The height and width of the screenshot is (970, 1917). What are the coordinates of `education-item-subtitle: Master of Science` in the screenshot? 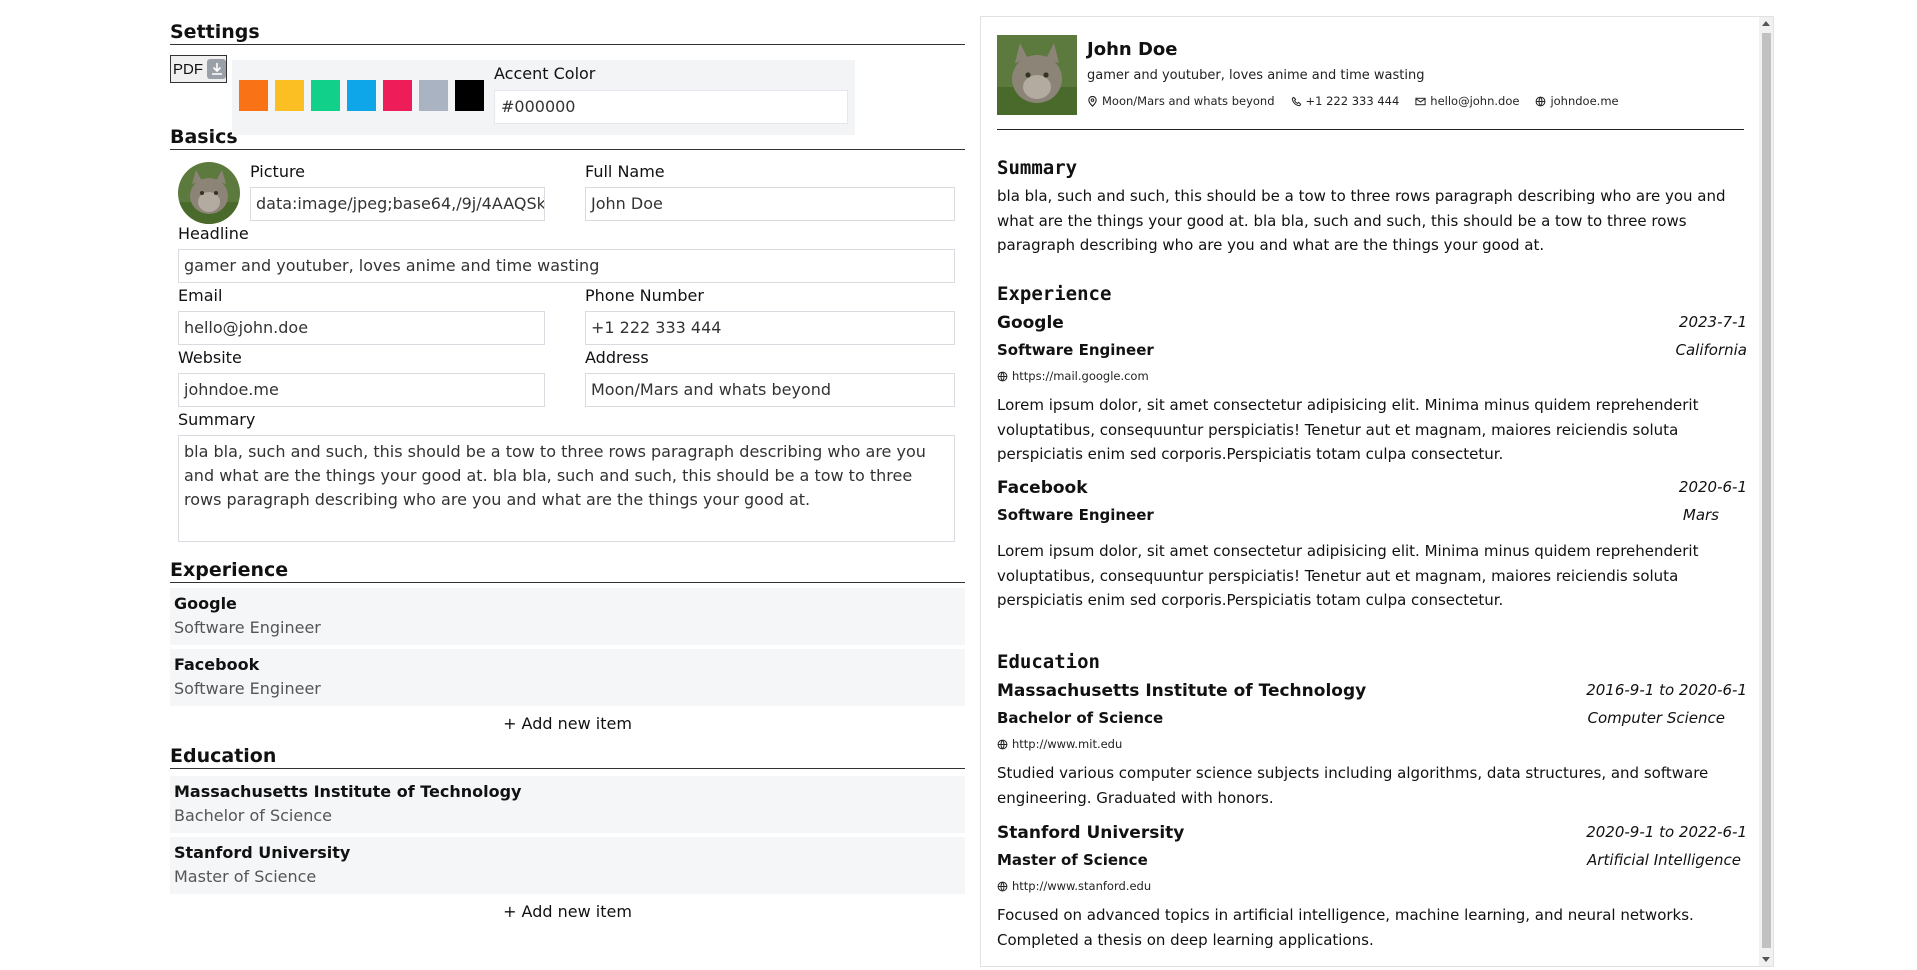 It's located at (245, 876).